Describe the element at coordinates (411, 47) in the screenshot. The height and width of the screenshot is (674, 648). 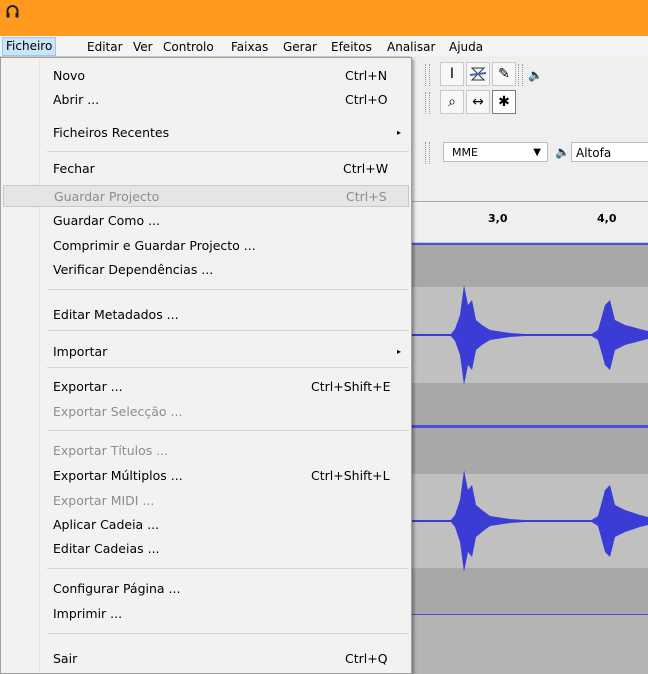
I see `menu-analisar: Analisar` at that location.